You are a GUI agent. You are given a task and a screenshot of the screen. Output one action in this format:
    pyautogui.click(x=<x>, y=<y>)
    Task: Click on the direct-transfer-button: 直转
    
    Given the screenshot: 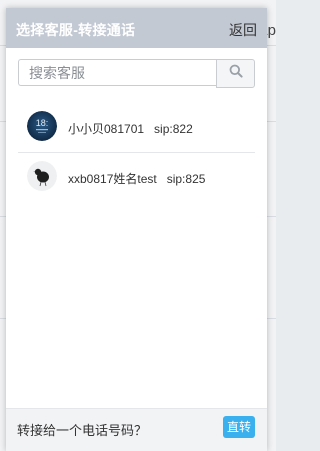 What is the action you would take?
    pyautogui.click(x=239, y=427)
    